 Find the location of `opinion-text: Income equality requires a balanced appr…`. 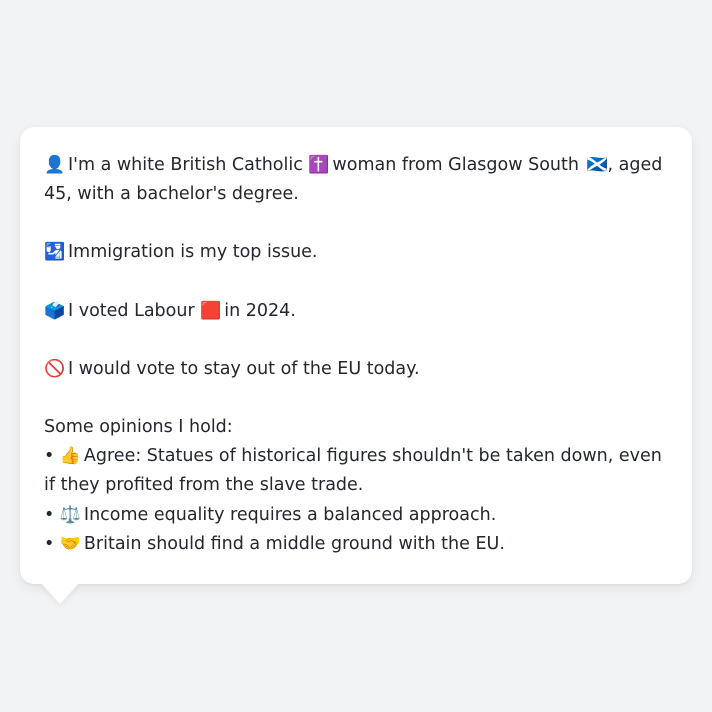

opinion-text: Income equality requires a balanced appr… is located at coordinates (290, 514).